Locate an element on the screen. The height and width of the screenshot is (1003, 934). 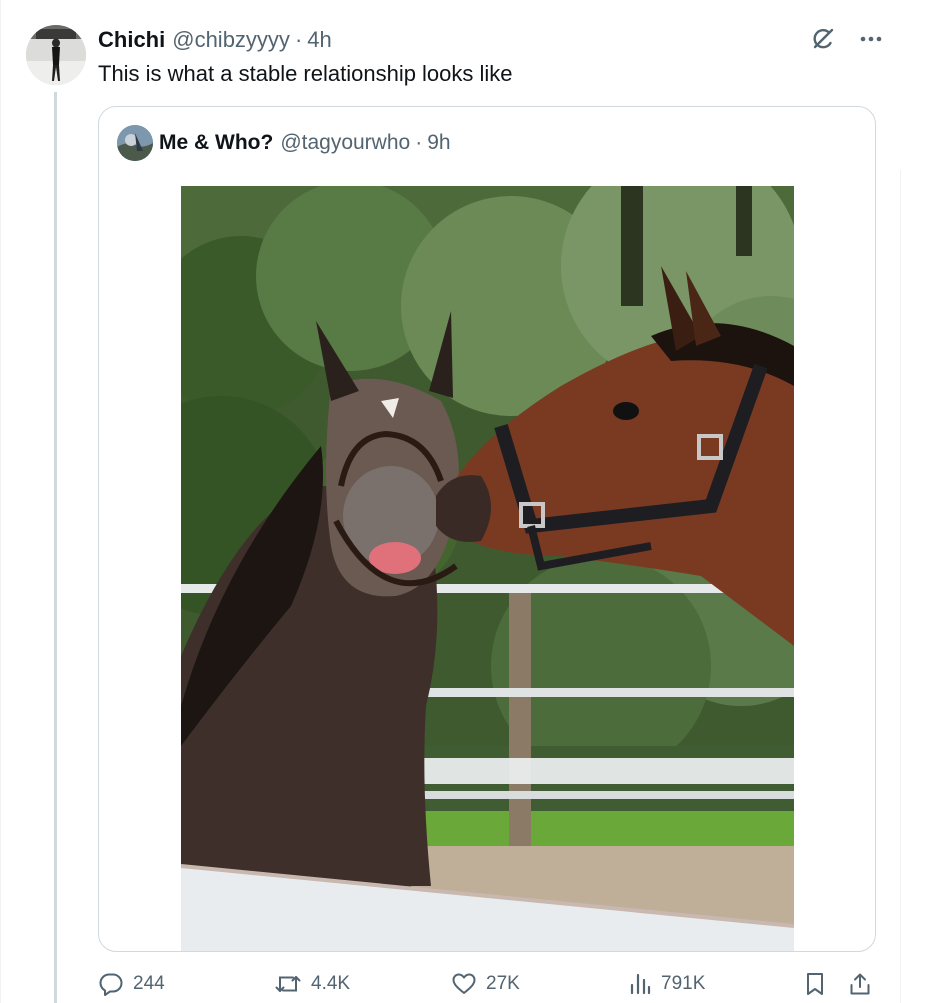
quoted-author-name: Me & Who? is located at coordinates (216, 143).